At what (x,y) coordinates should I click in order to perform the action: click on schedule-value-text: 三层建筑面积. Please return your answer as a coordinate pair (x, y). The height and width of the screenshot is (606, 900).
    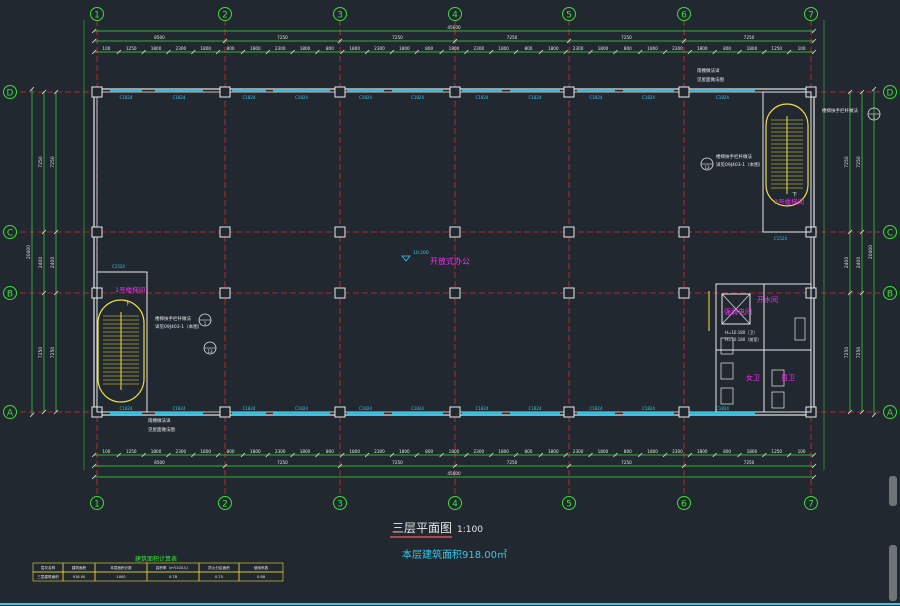
    Looking at the image, I should click on (48, 576).